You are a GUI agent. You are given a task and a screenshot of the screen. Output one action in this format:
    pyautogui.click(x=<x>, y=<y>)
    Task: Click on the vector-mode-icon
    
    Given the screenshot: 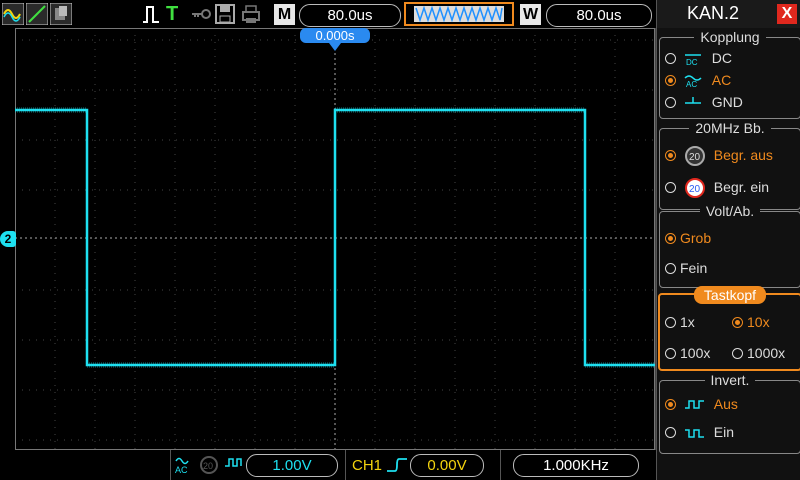 What is the action you would take?
    pyautogui.click(x=37, y=14)
    